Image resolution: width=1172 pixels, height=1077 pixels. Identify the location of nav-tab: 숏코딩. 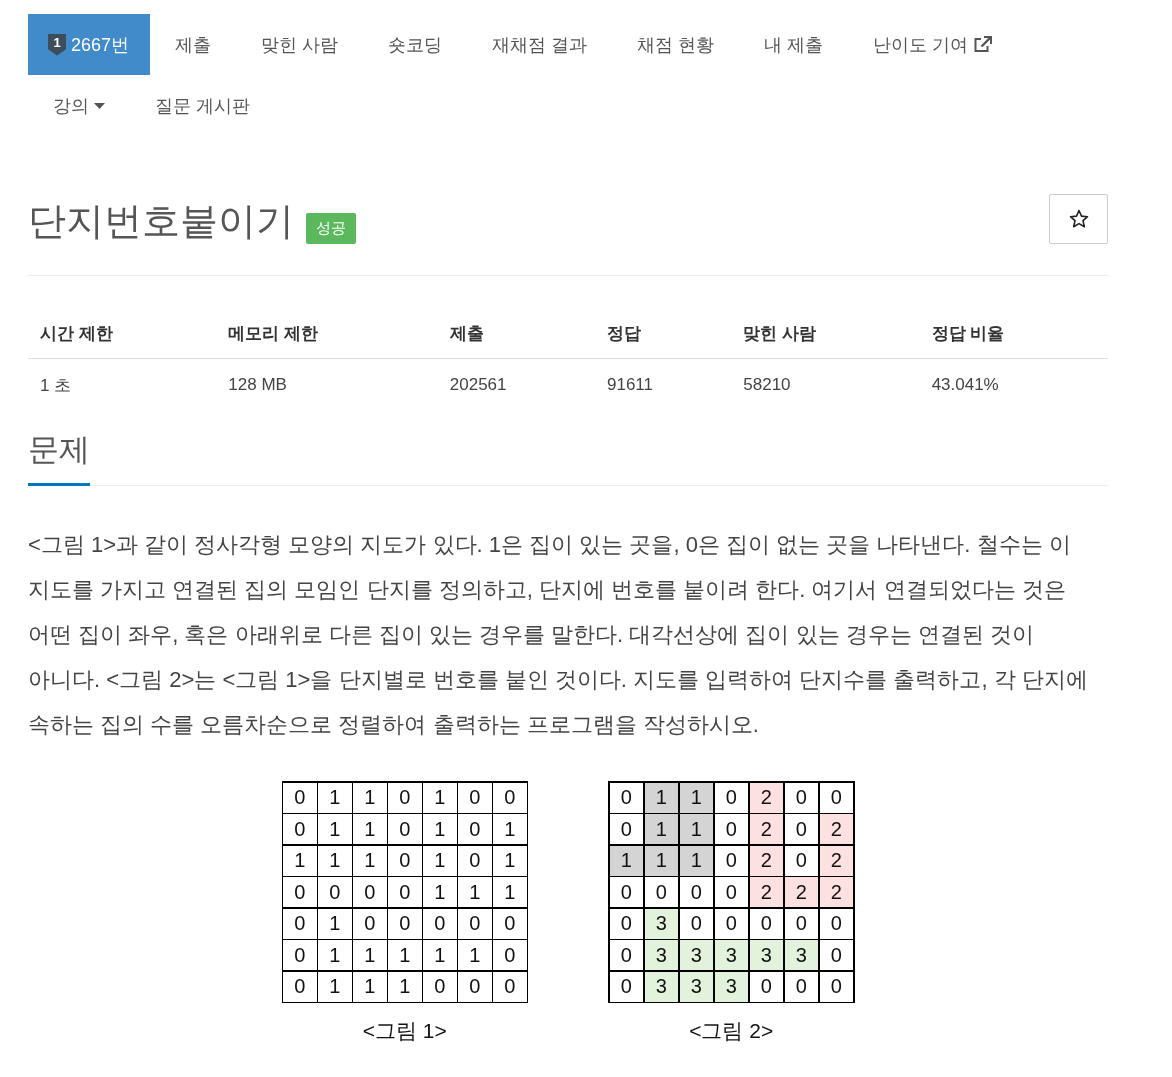
(415, 44).